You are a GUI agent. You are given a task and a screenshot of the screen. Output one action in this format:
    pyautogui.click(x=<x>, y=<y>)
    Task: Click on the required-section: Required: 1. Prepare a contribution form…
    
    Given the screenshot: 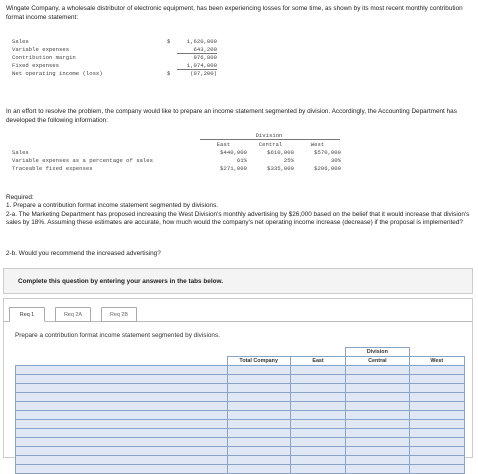 What is the action you would take?
    pyautogui.click(x=240, y=211)
    